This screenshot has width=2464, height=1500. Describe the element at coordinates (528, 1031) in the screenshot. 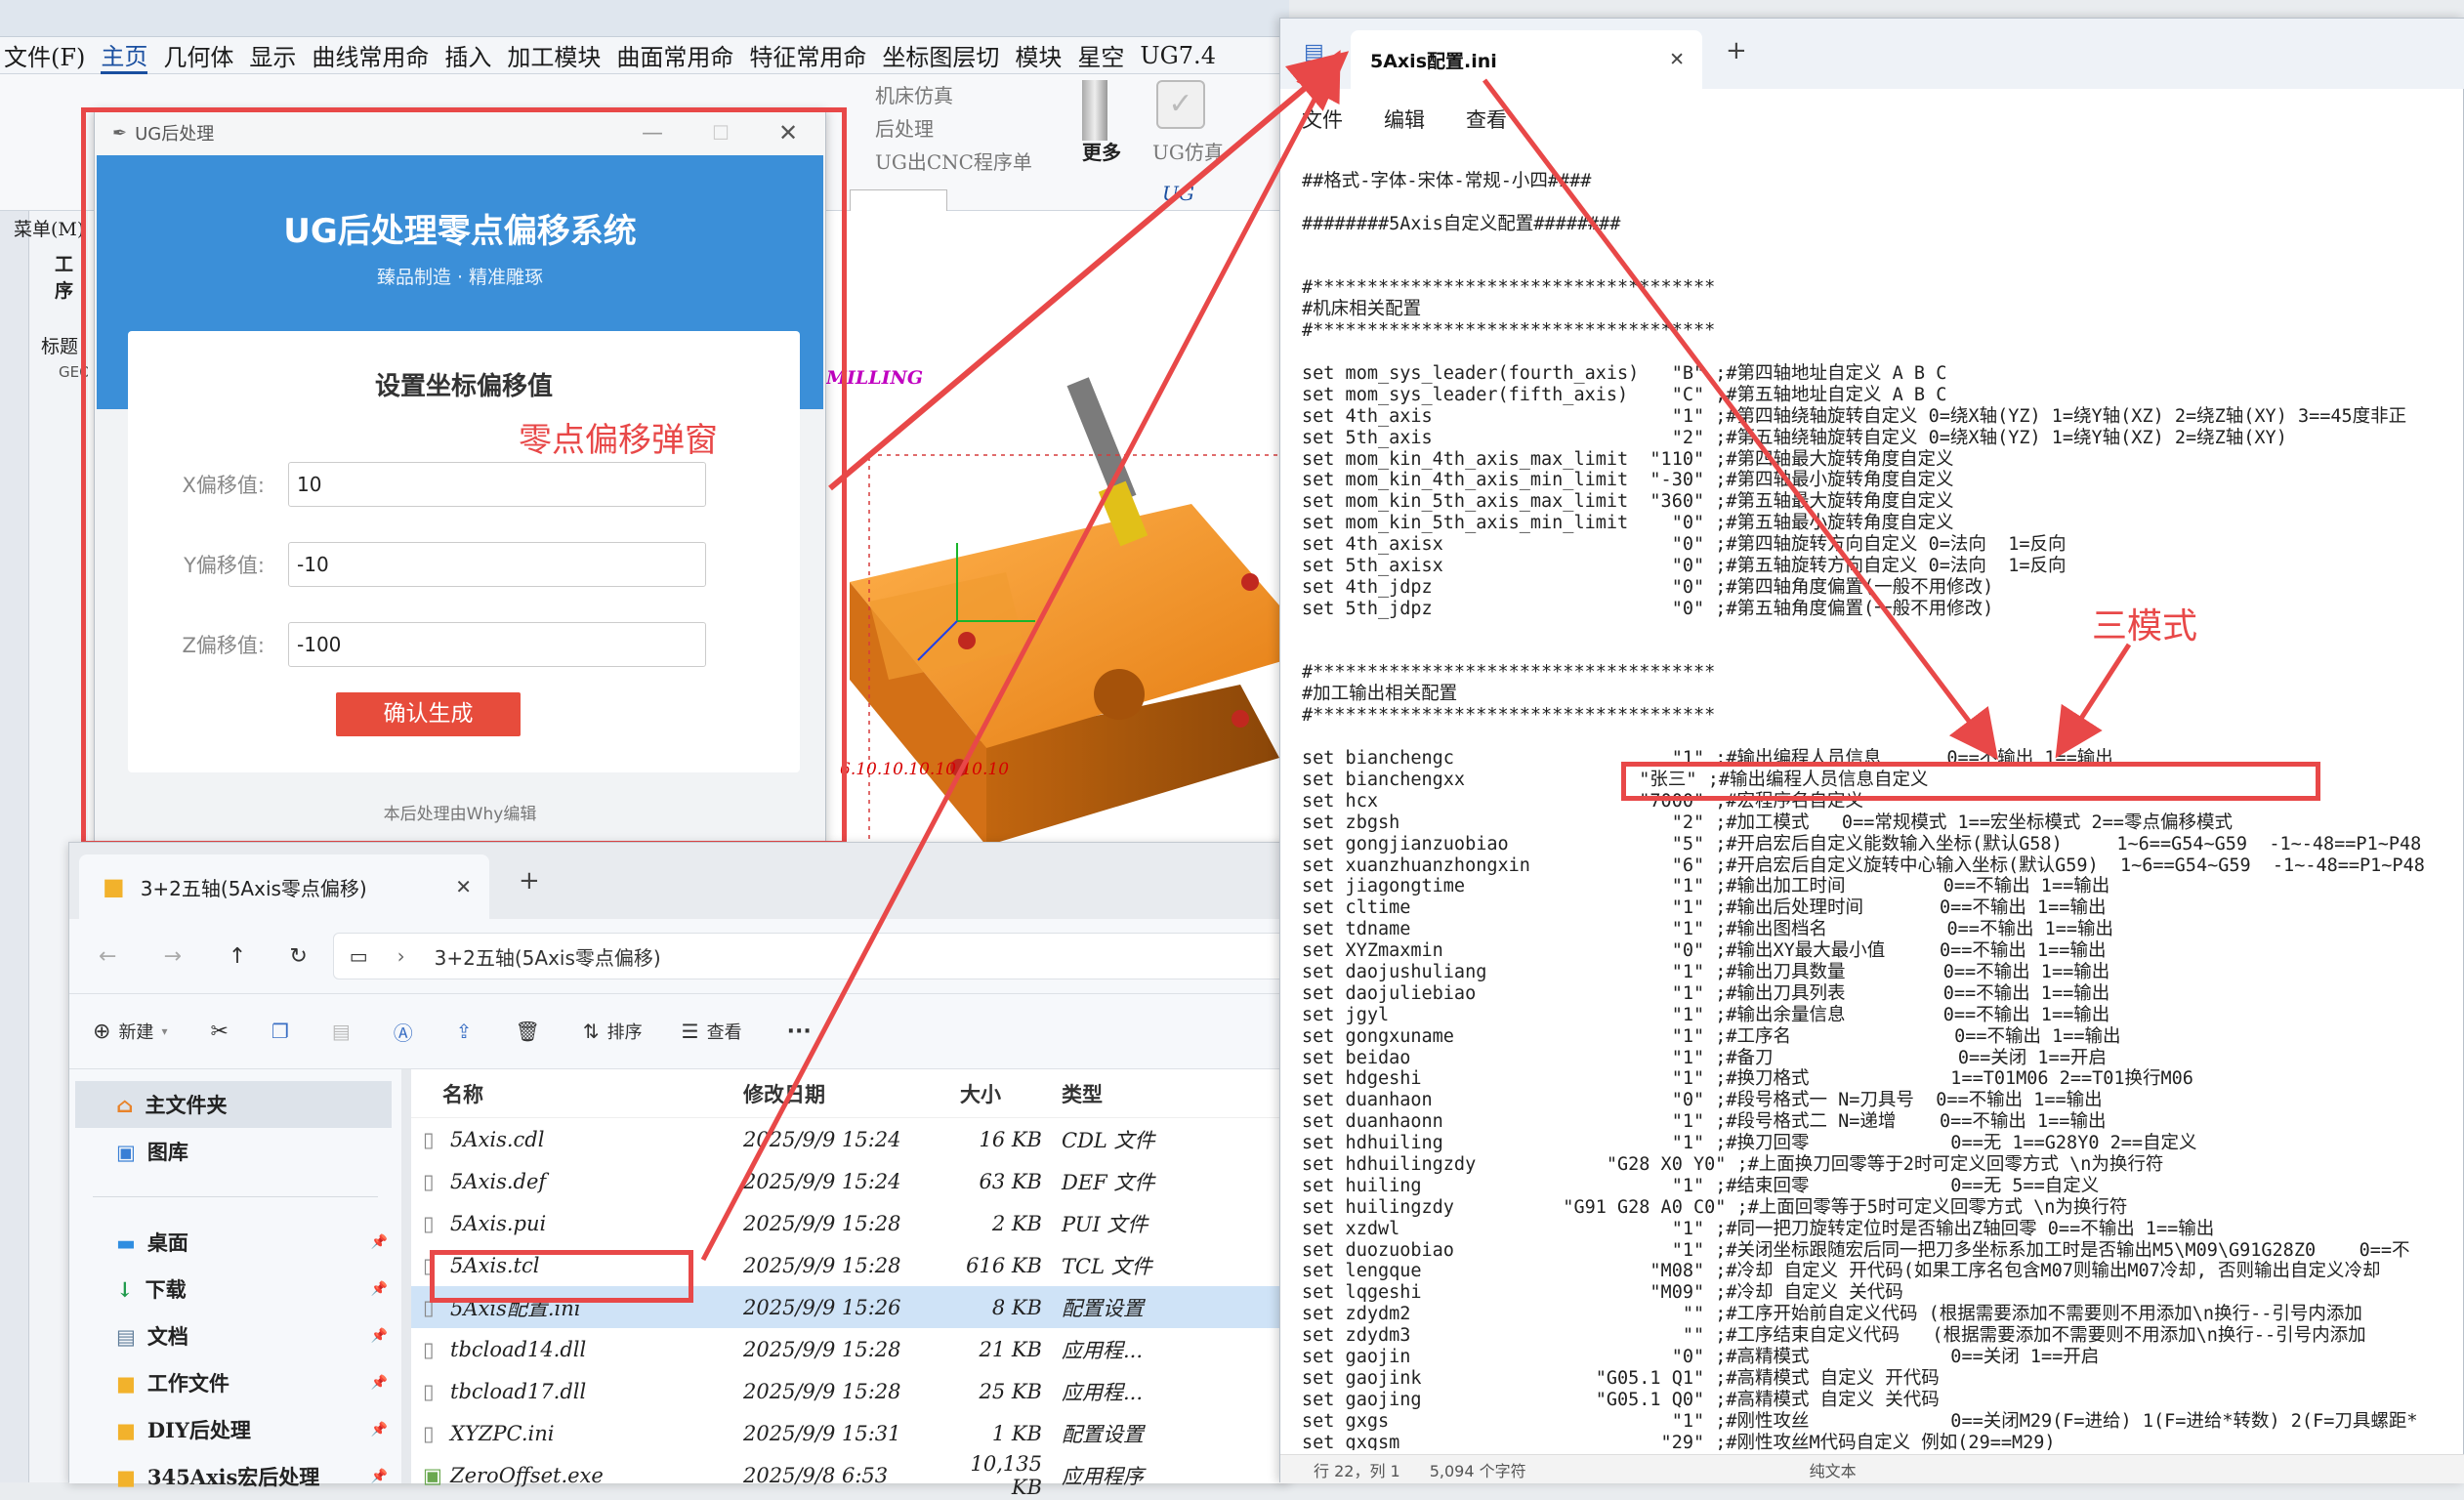

I see `delete-icon: 🗑` at that location.